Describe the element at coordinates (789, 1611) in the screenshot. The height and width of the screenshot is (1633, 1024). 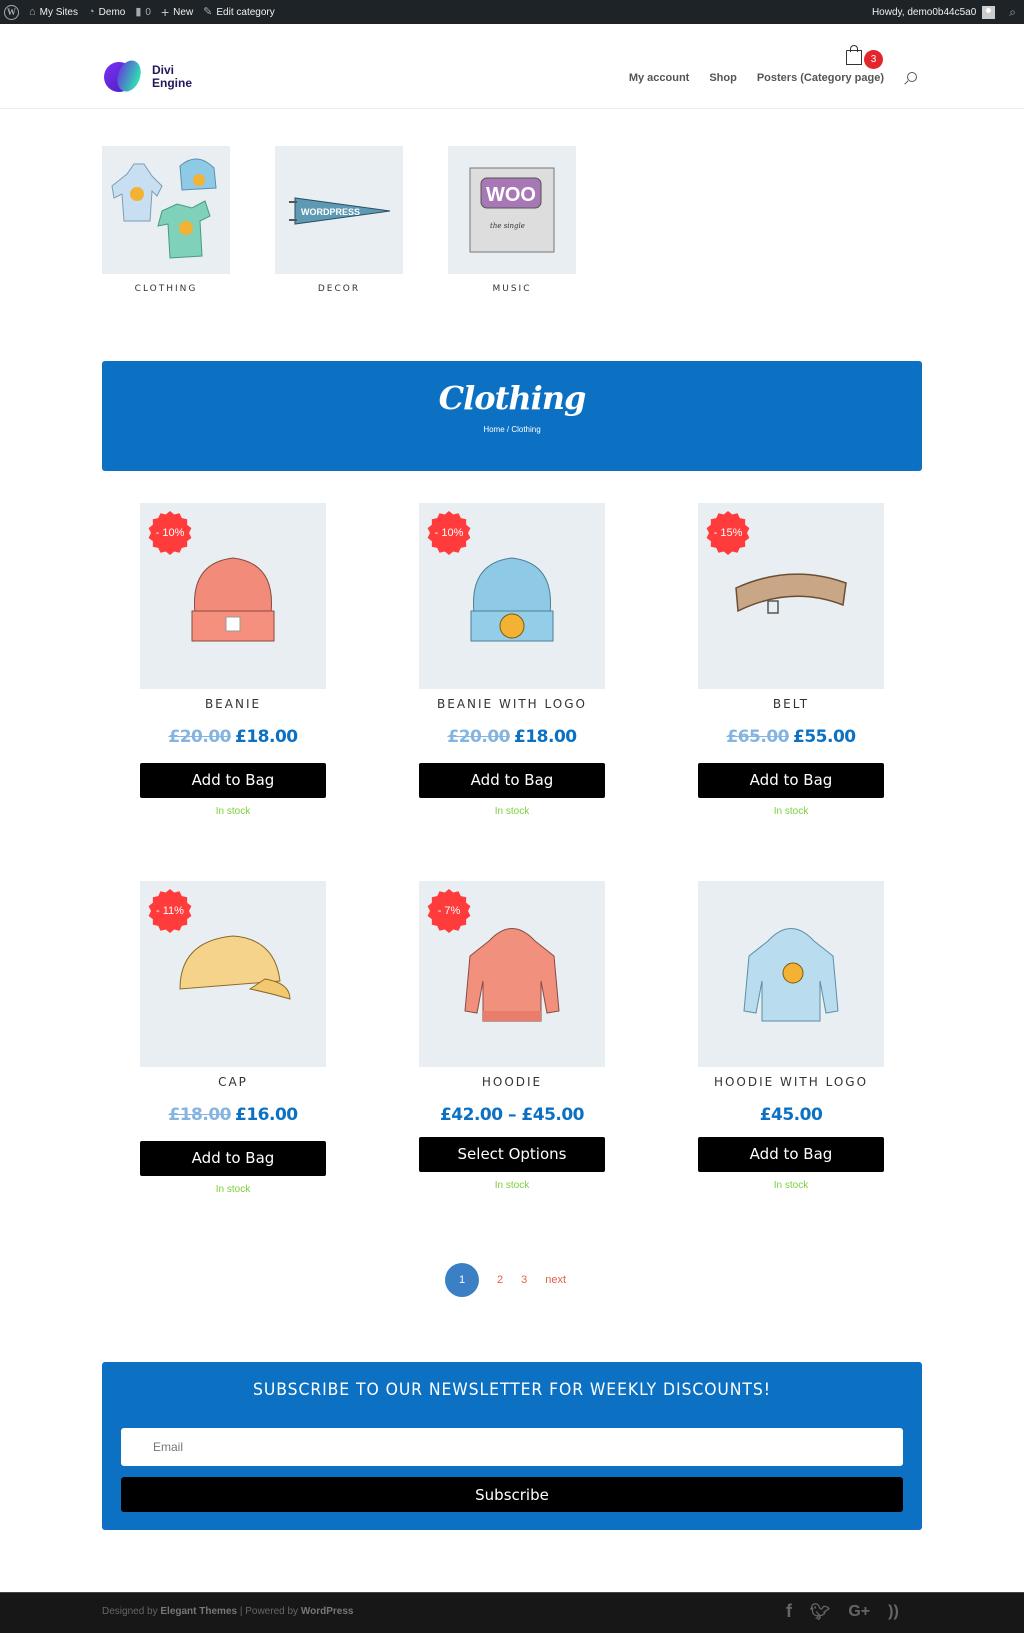
I see `facebook-icon: f` at that location.